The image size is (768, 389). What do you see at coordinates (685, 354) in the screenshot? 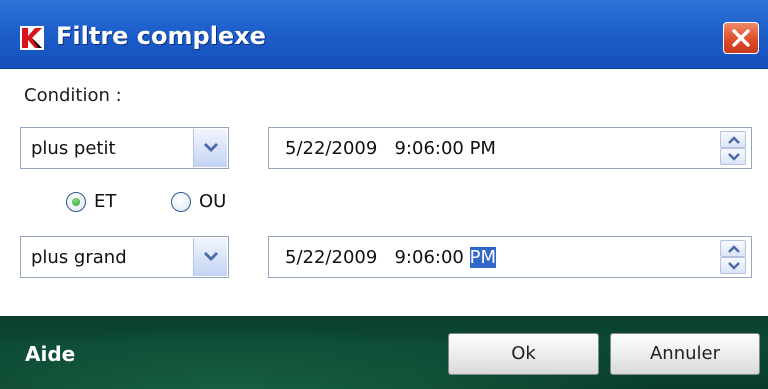
I see `cancel-button: Annuler` at bounding box center [685, 354].